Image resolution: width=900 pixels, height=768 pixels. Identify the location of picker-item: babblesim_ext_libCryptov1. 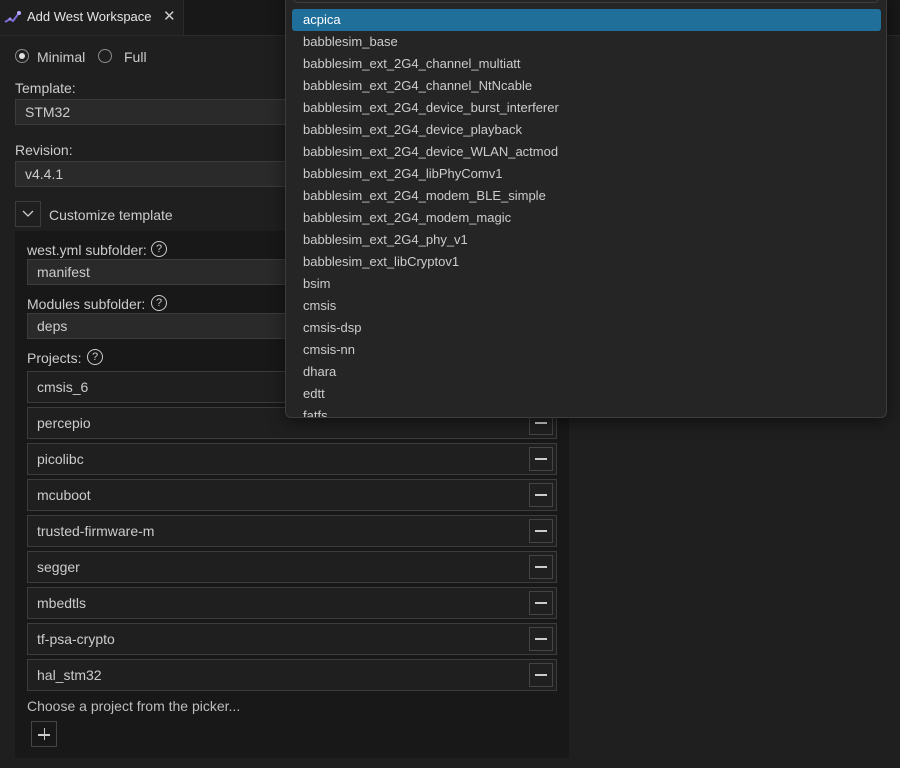
(586, 262).